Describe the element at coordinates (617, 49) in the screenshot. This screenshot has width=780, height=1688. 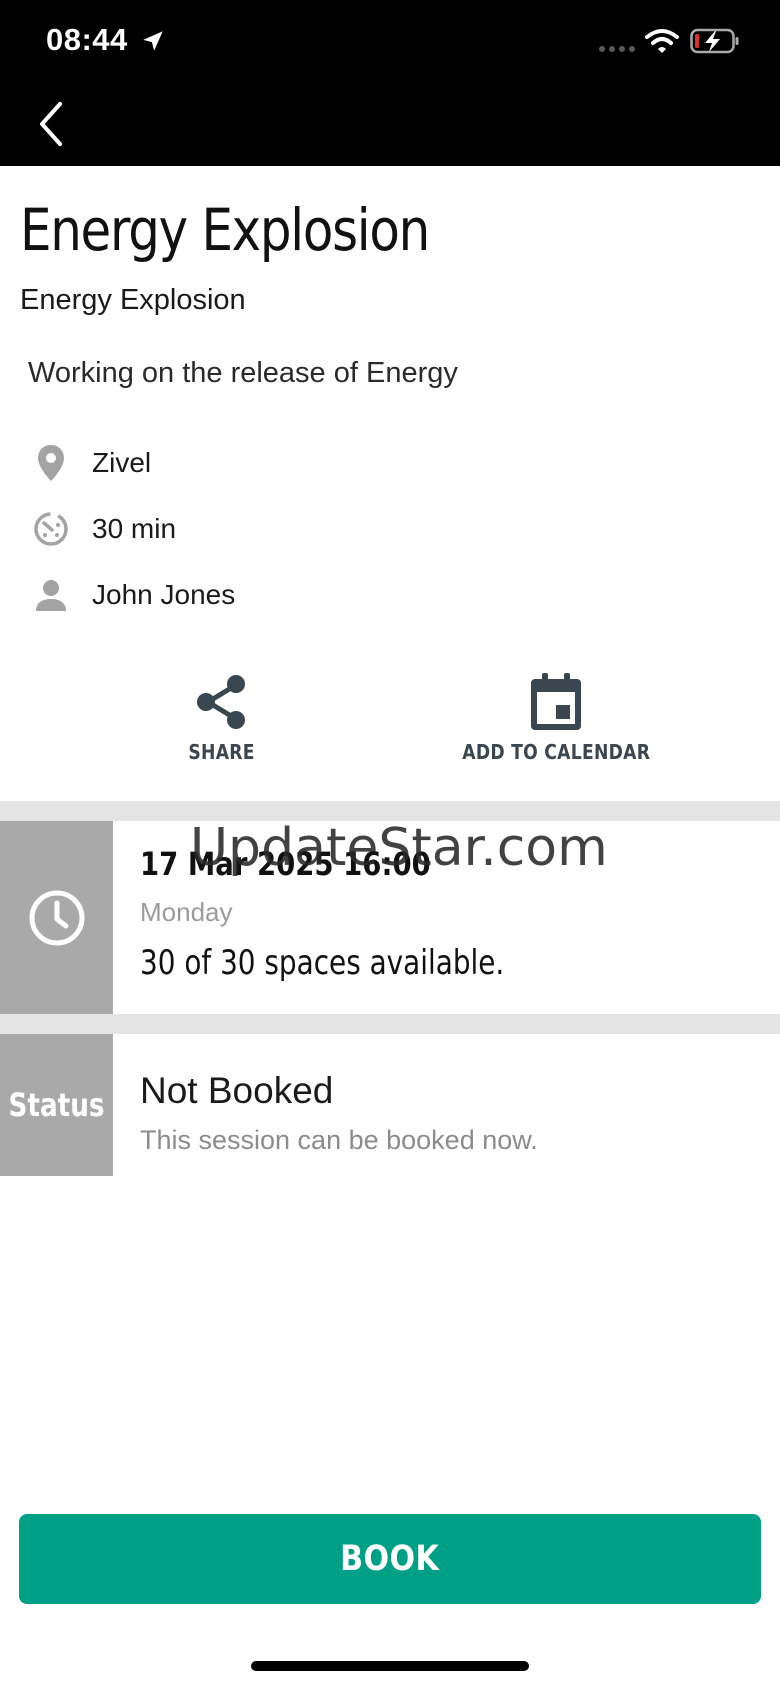
I see `signal-icon` at that location.